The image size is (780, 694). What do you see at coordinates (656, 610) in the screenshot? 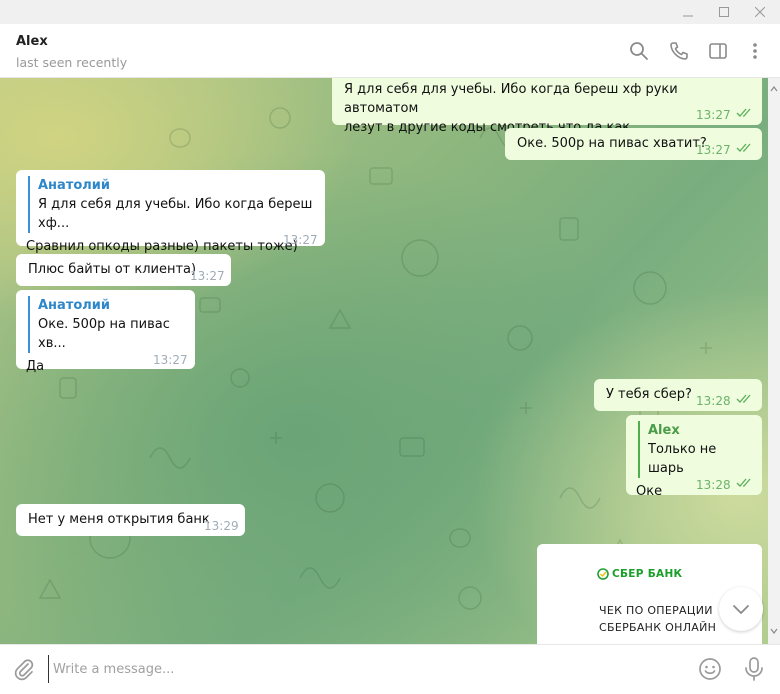
I see `receipt-title-line1: ЧЕК ПО ОПЕРАЦИИ` at bounding box center [656, 610].